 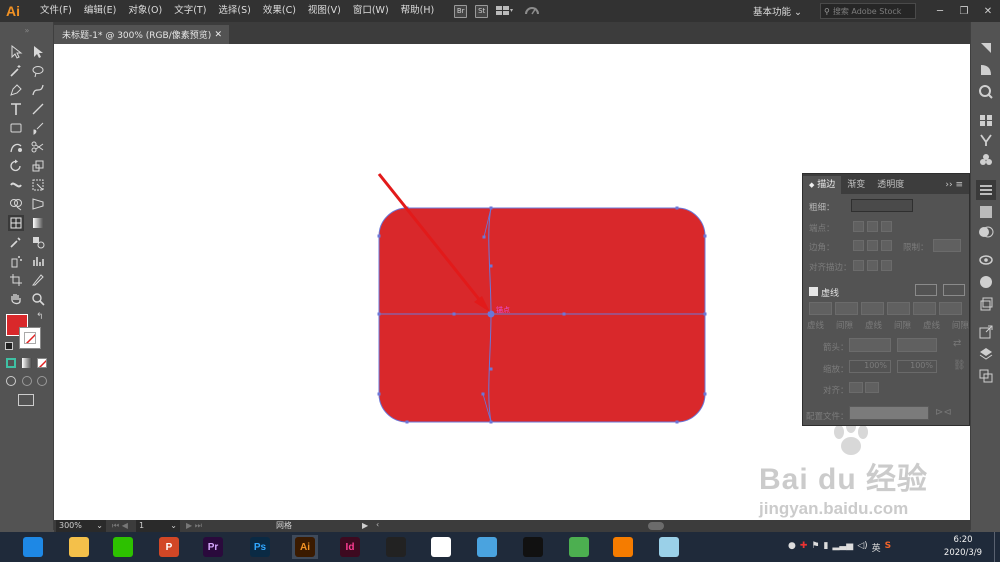 I want to click on graph-icon, so click(x=38, y=261).